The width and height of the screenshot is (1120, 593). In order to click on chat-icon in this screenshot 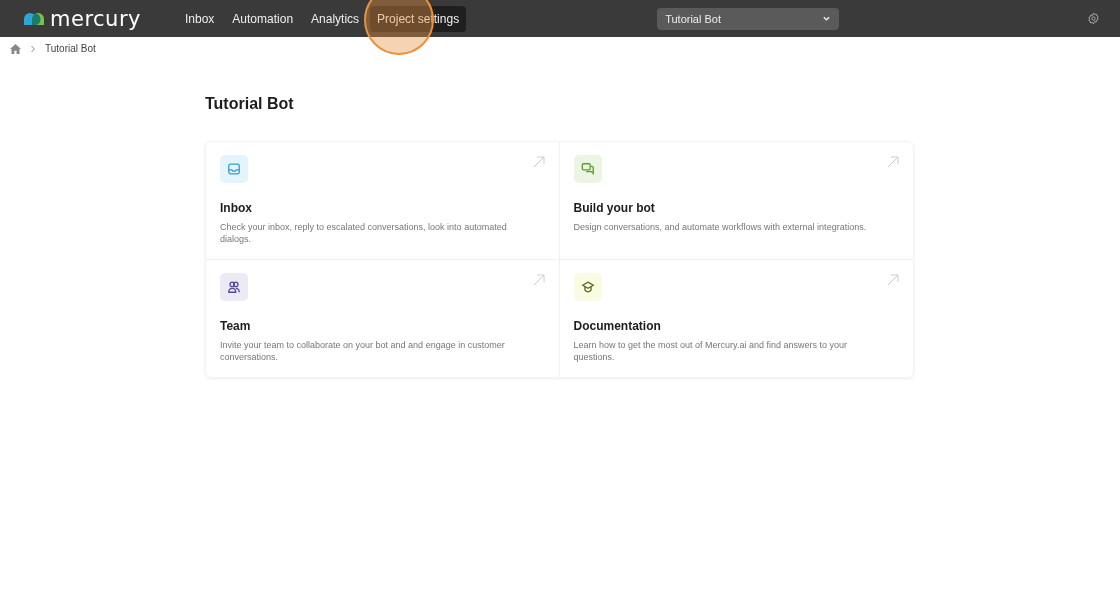, I will do `click(587, 169)`.